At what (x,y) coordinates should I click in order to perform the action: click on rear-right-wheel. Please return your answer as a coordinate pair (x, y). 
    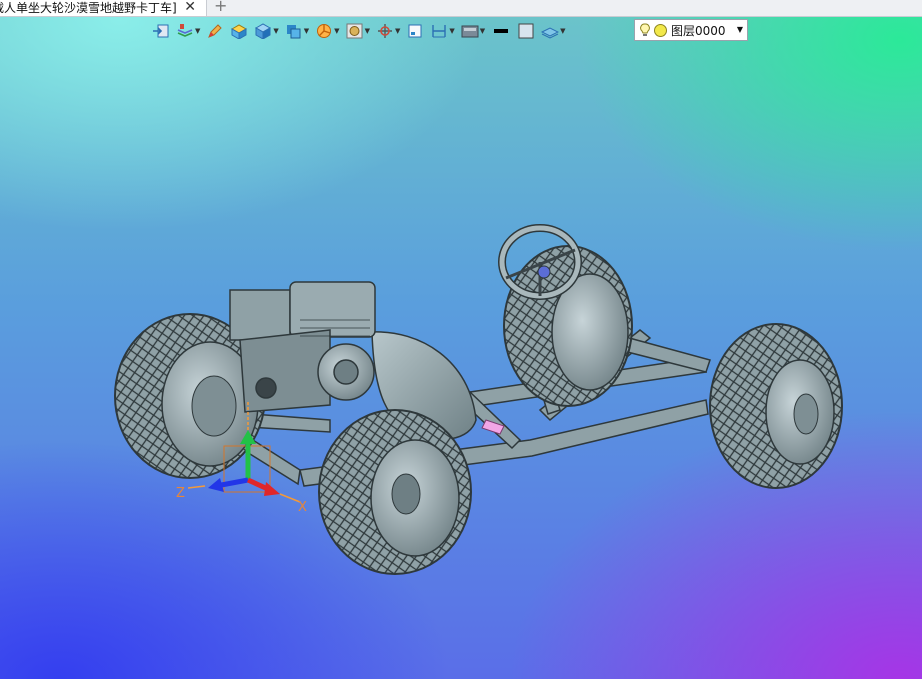
    Looking at the image, I should click on (395, 492).